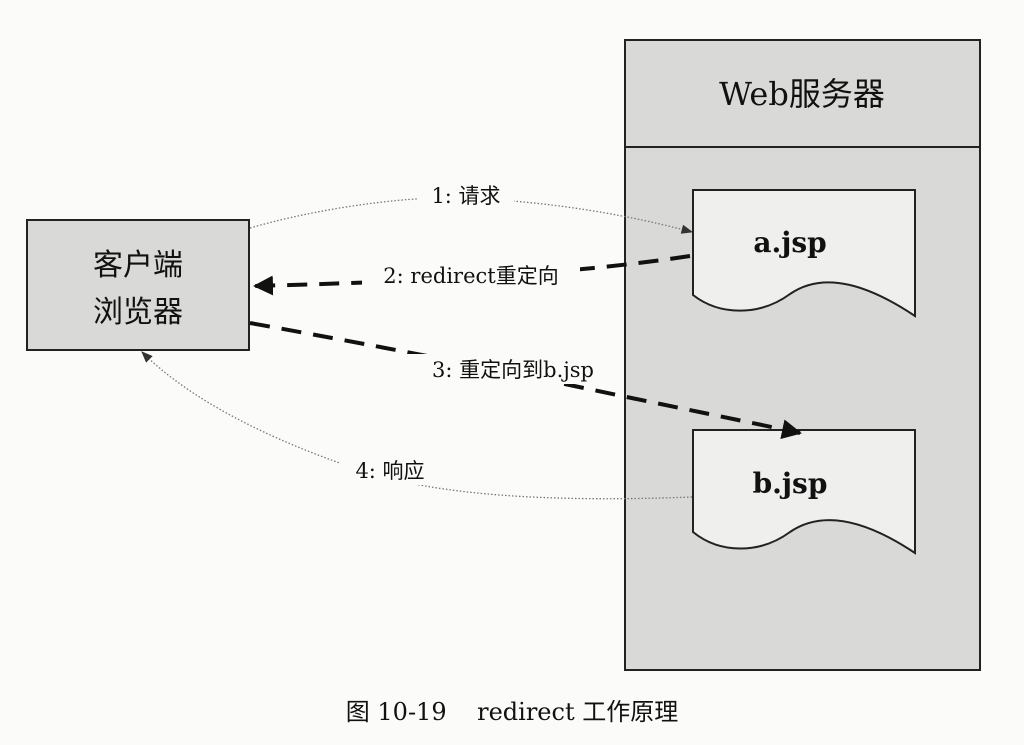  I want to click on client-label-line1: 客户端, so click(138, 265).